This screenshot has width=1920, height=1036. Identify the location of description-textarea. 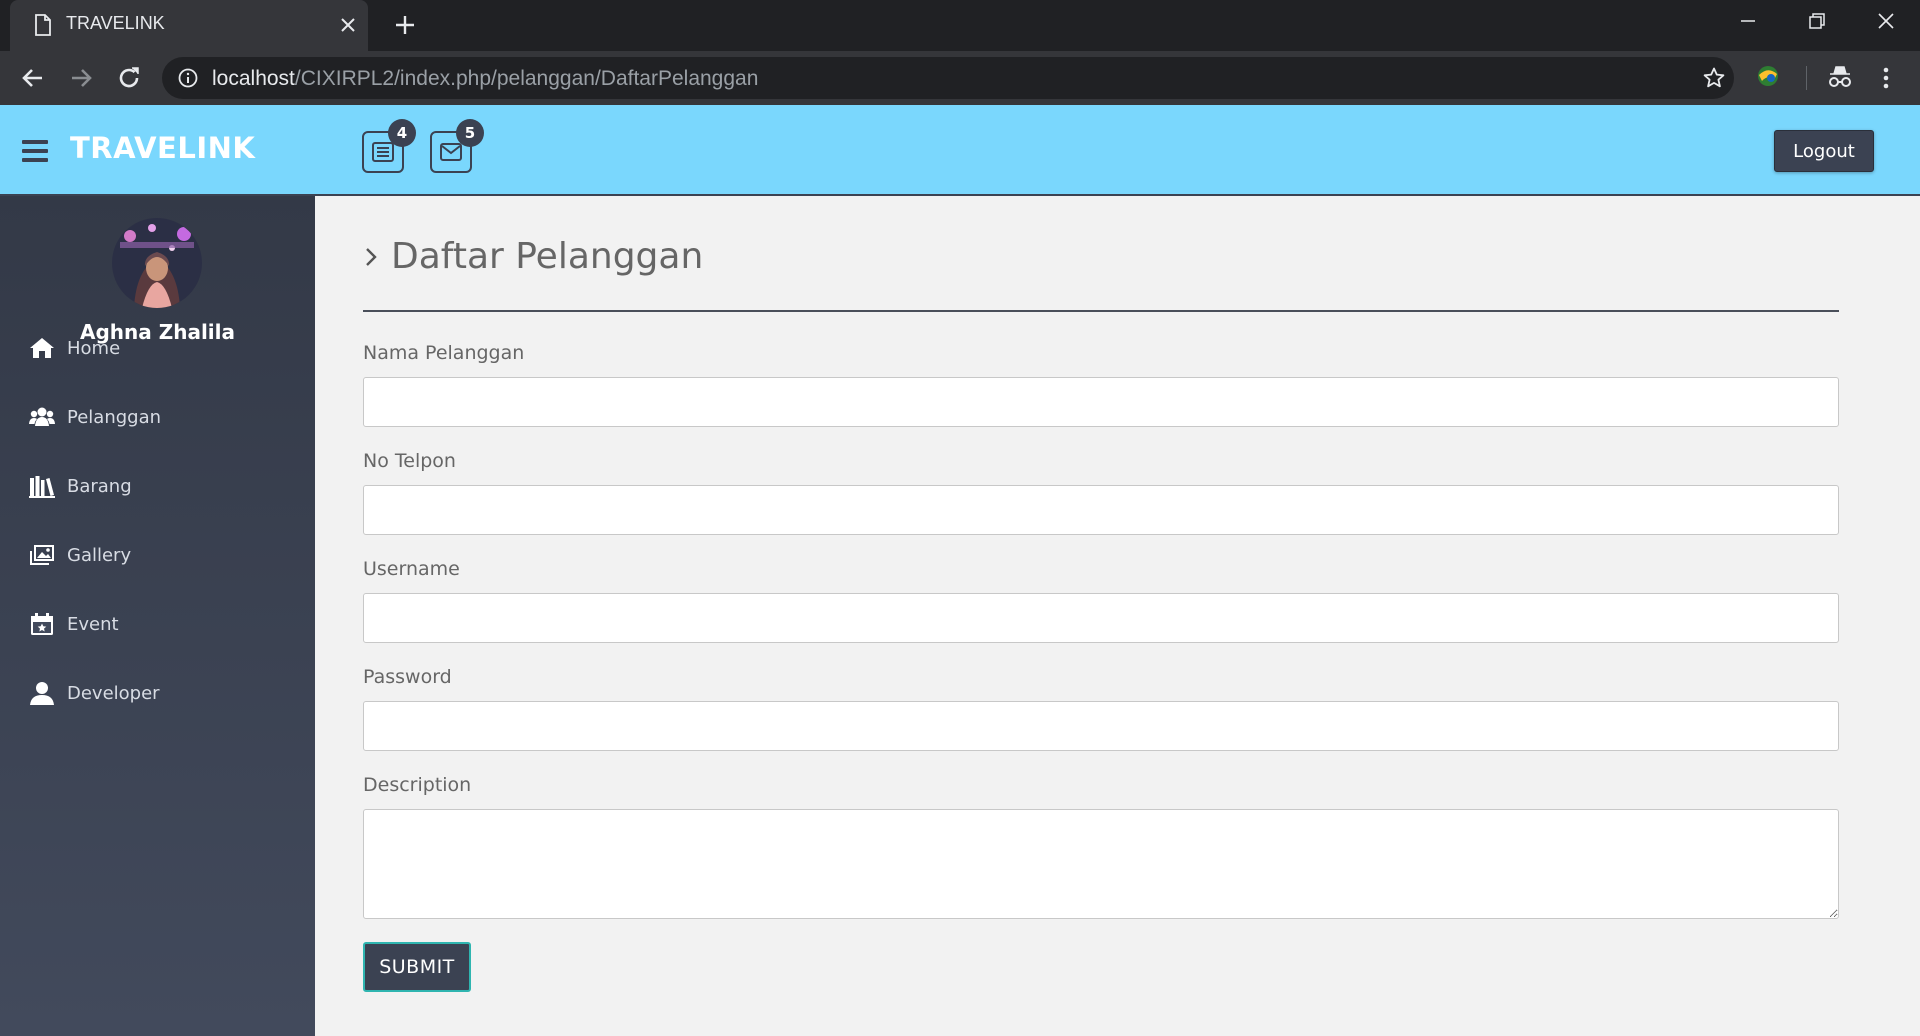
(1101, 864).